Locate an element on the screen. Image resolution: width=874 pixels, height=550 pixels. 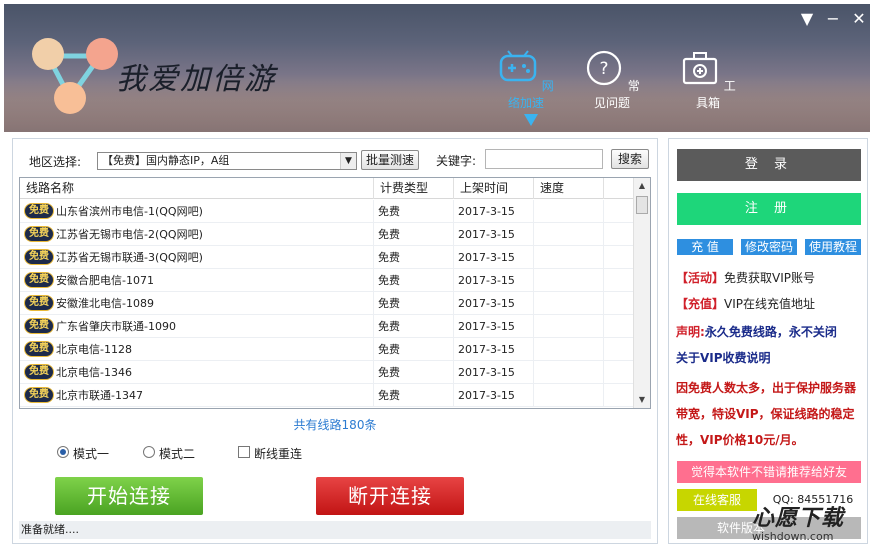
table-row: 免费 江苏省无锡市电信-2(QQ网吧) 免费 2017-3-15 is located at coordinates (327, 234).